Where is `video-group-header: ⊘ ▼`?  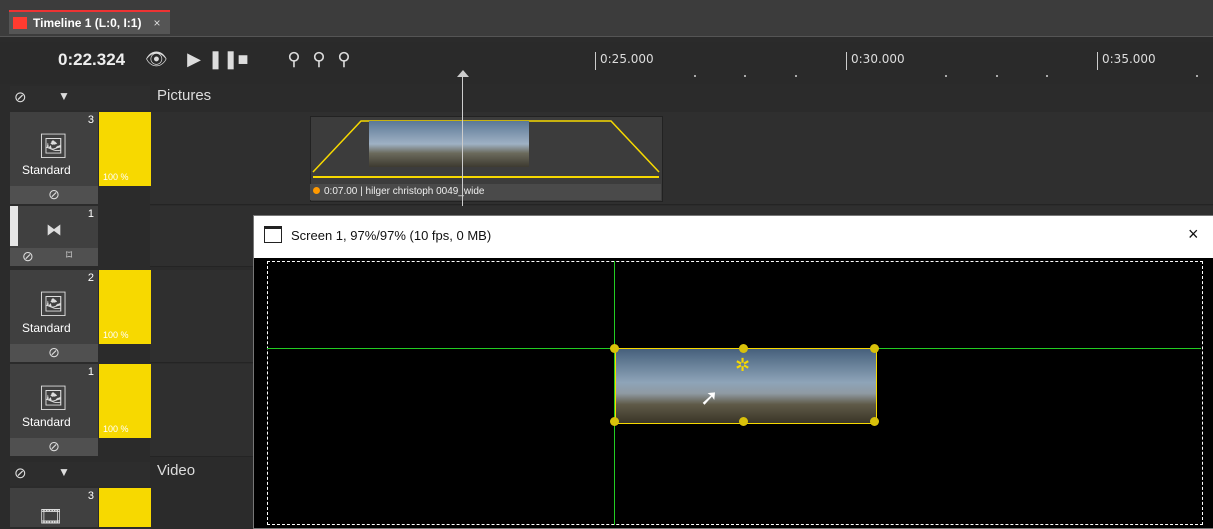 video-group-header: ⊘ ▼ is located at coordinates (80, 474).